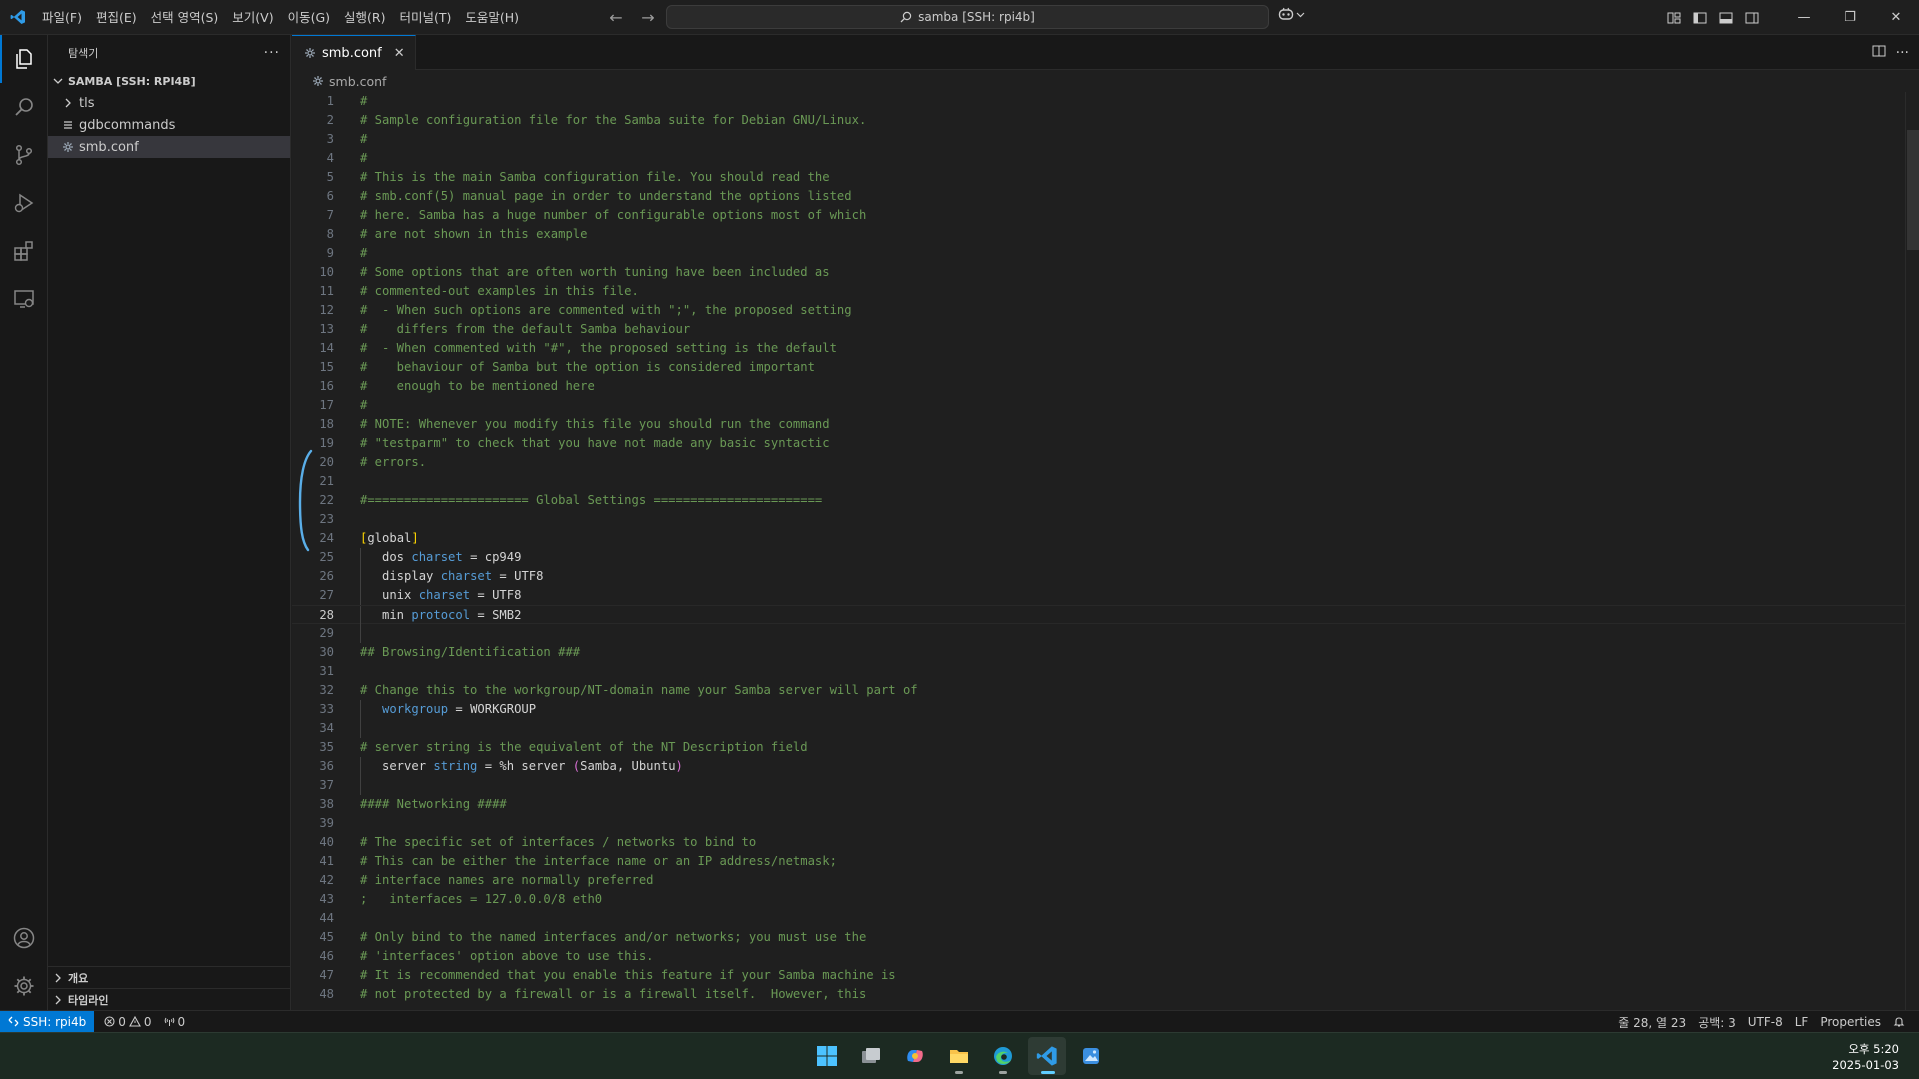 This screenshot has width=1919, height=1079. What do you see at coordinates (357, 81) in the screenshot?
I see `breadcrumb-file: smb.conf` at bounding box center [357, 81].